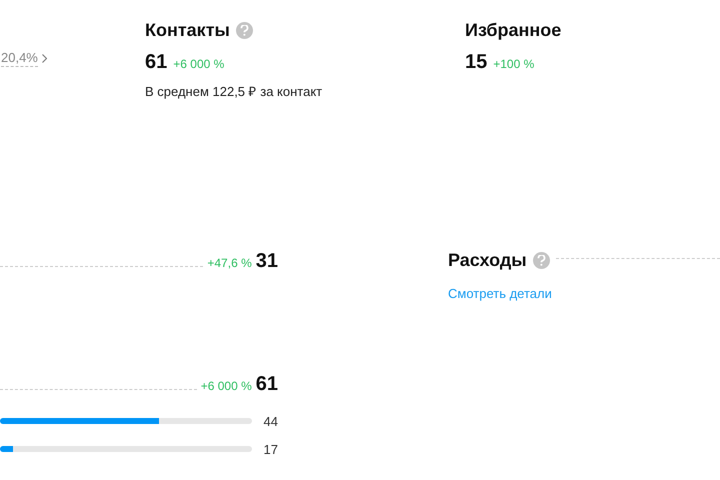 This screenshot has width=720, height=480. Describe the element at coordinates (513, 64) in the screenshot. I see `change-percent: +100 %` at that location.